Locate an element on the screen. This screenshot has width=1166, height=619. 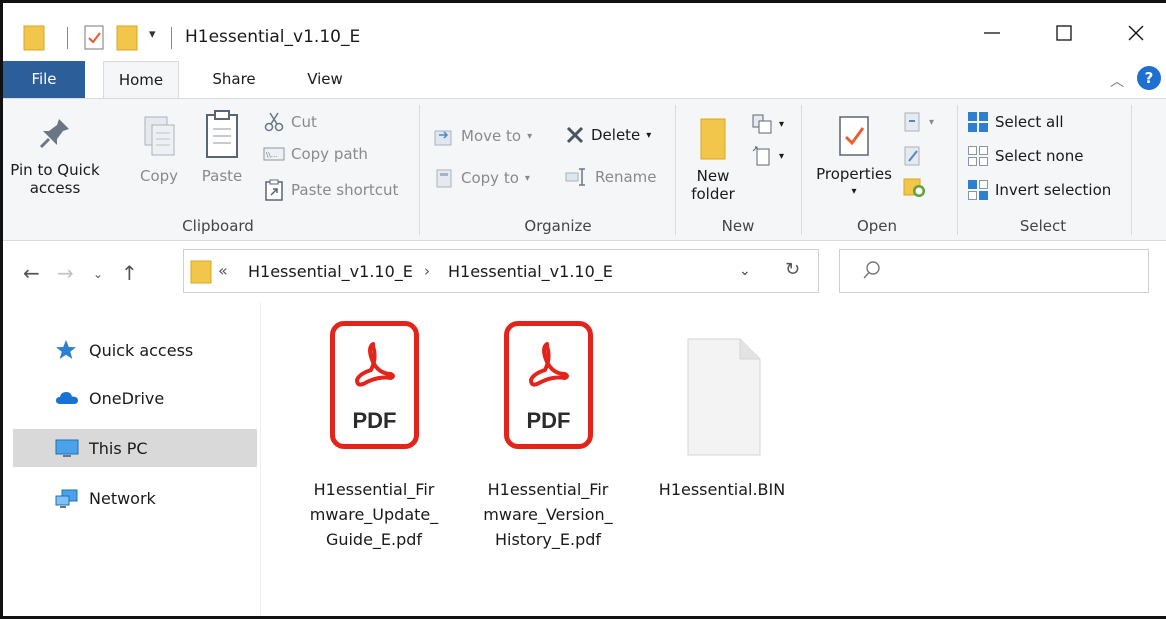
nav-item-quick-access: Quick access is located at coordinates (135, 350).